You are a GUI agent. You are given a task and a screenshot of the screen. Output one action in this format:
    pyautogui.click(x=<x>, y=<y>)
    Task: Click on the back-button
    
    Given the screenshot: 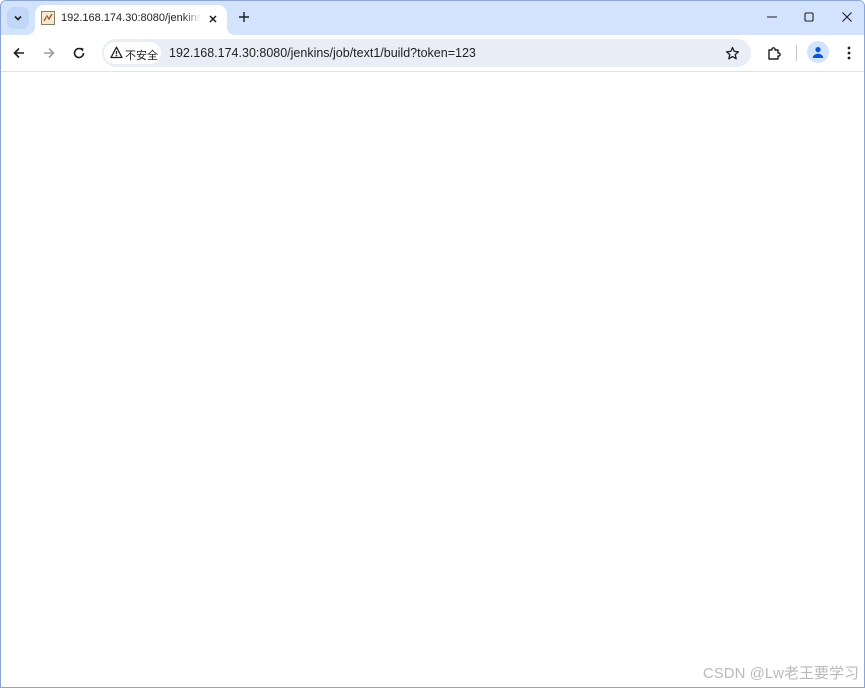 What is the action you would take?
    pyautogui.click(x=19, y=53)
    